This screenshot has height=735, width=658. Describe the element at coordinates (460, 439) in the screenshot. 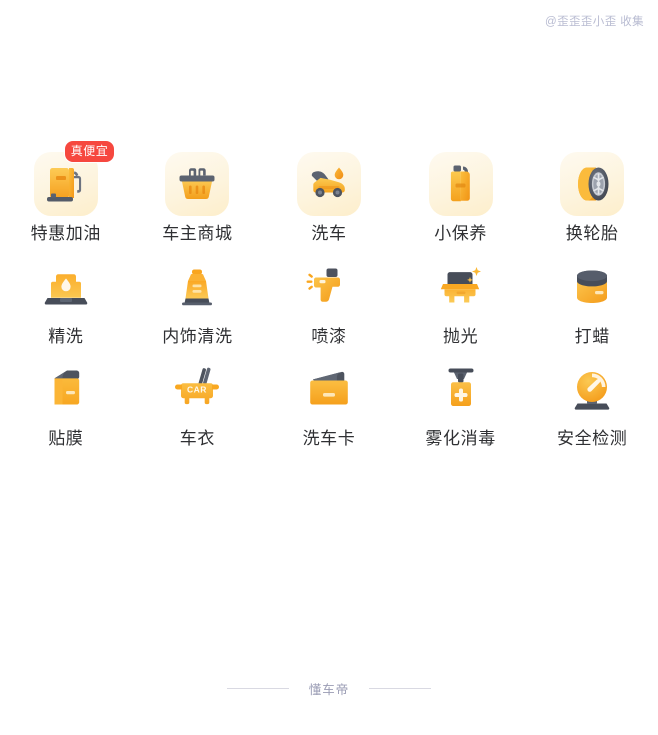

I see `grid-item-label: 雾化消毒` at that location.